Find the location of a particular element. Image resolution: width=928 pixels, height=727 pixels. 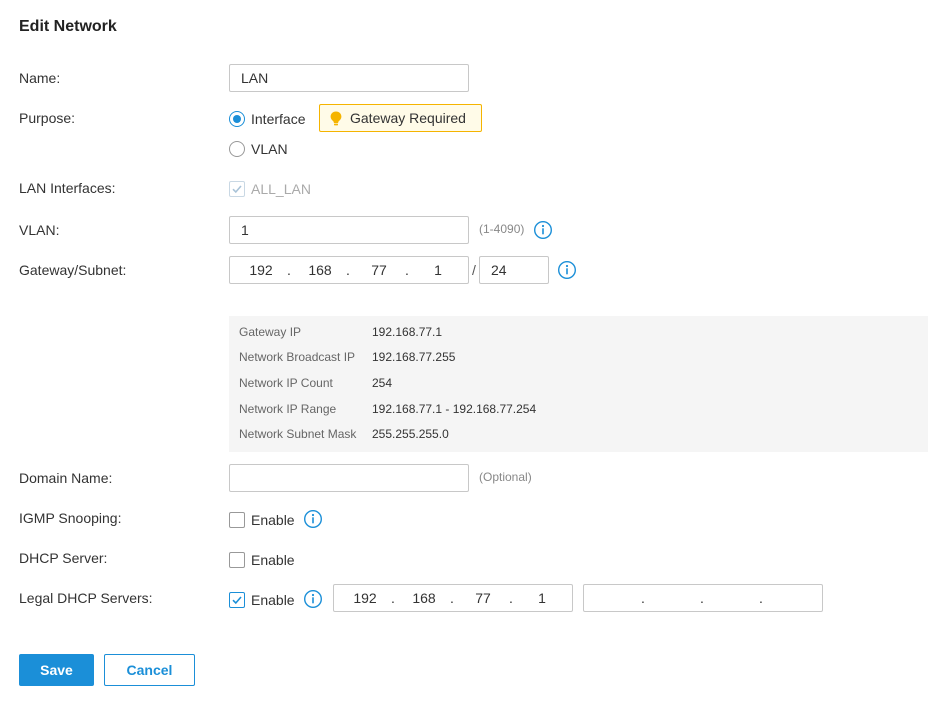

legal-dhcp-ip1-octet-3: 77 is located at coordinates (483, 598).